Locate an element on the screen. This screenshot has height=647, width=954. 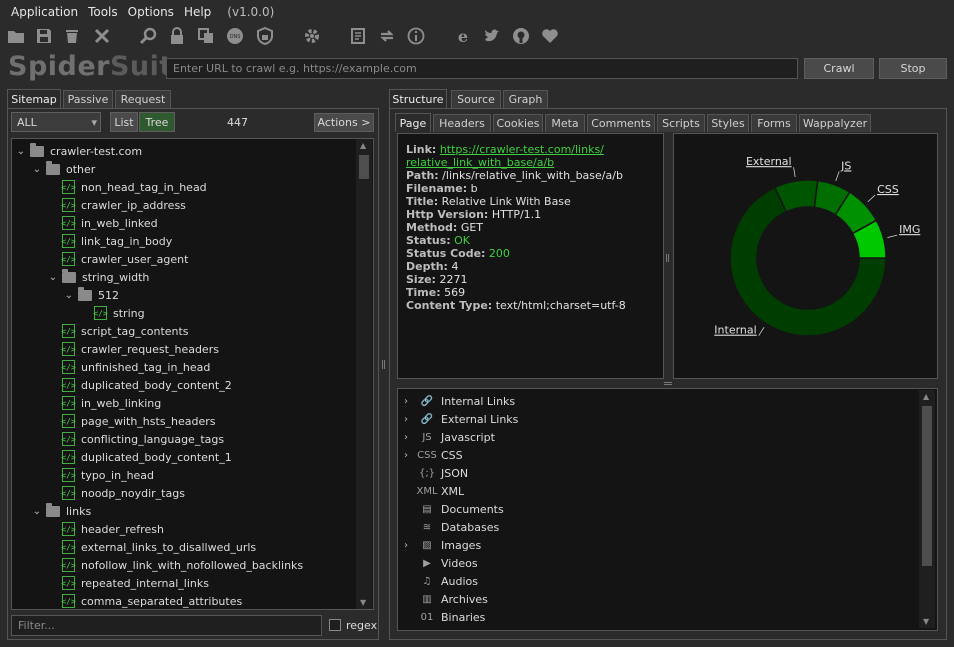
tab-request: Request is located at coordinates (143, 99).